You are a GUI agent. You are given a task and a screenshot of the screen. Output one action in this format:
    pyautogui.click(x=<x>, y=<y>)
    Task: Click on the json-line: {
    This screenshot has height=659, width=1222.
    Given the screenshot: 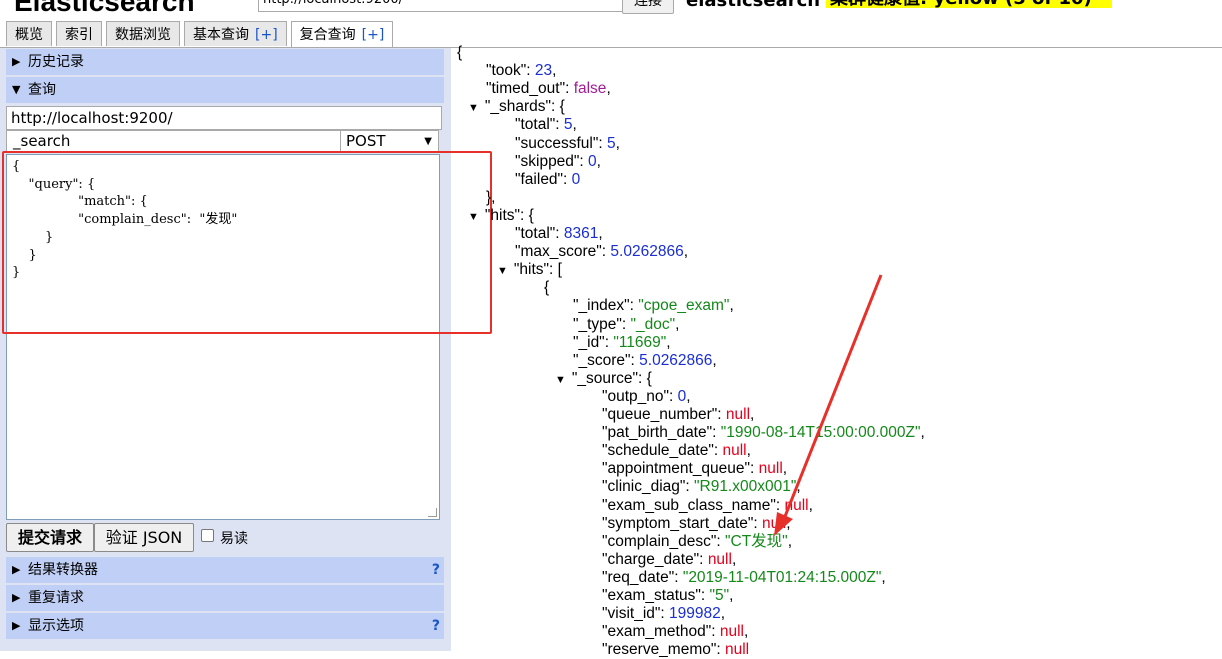 What is the action you would take?
    pyautogui.click(x=459, y=53)
    